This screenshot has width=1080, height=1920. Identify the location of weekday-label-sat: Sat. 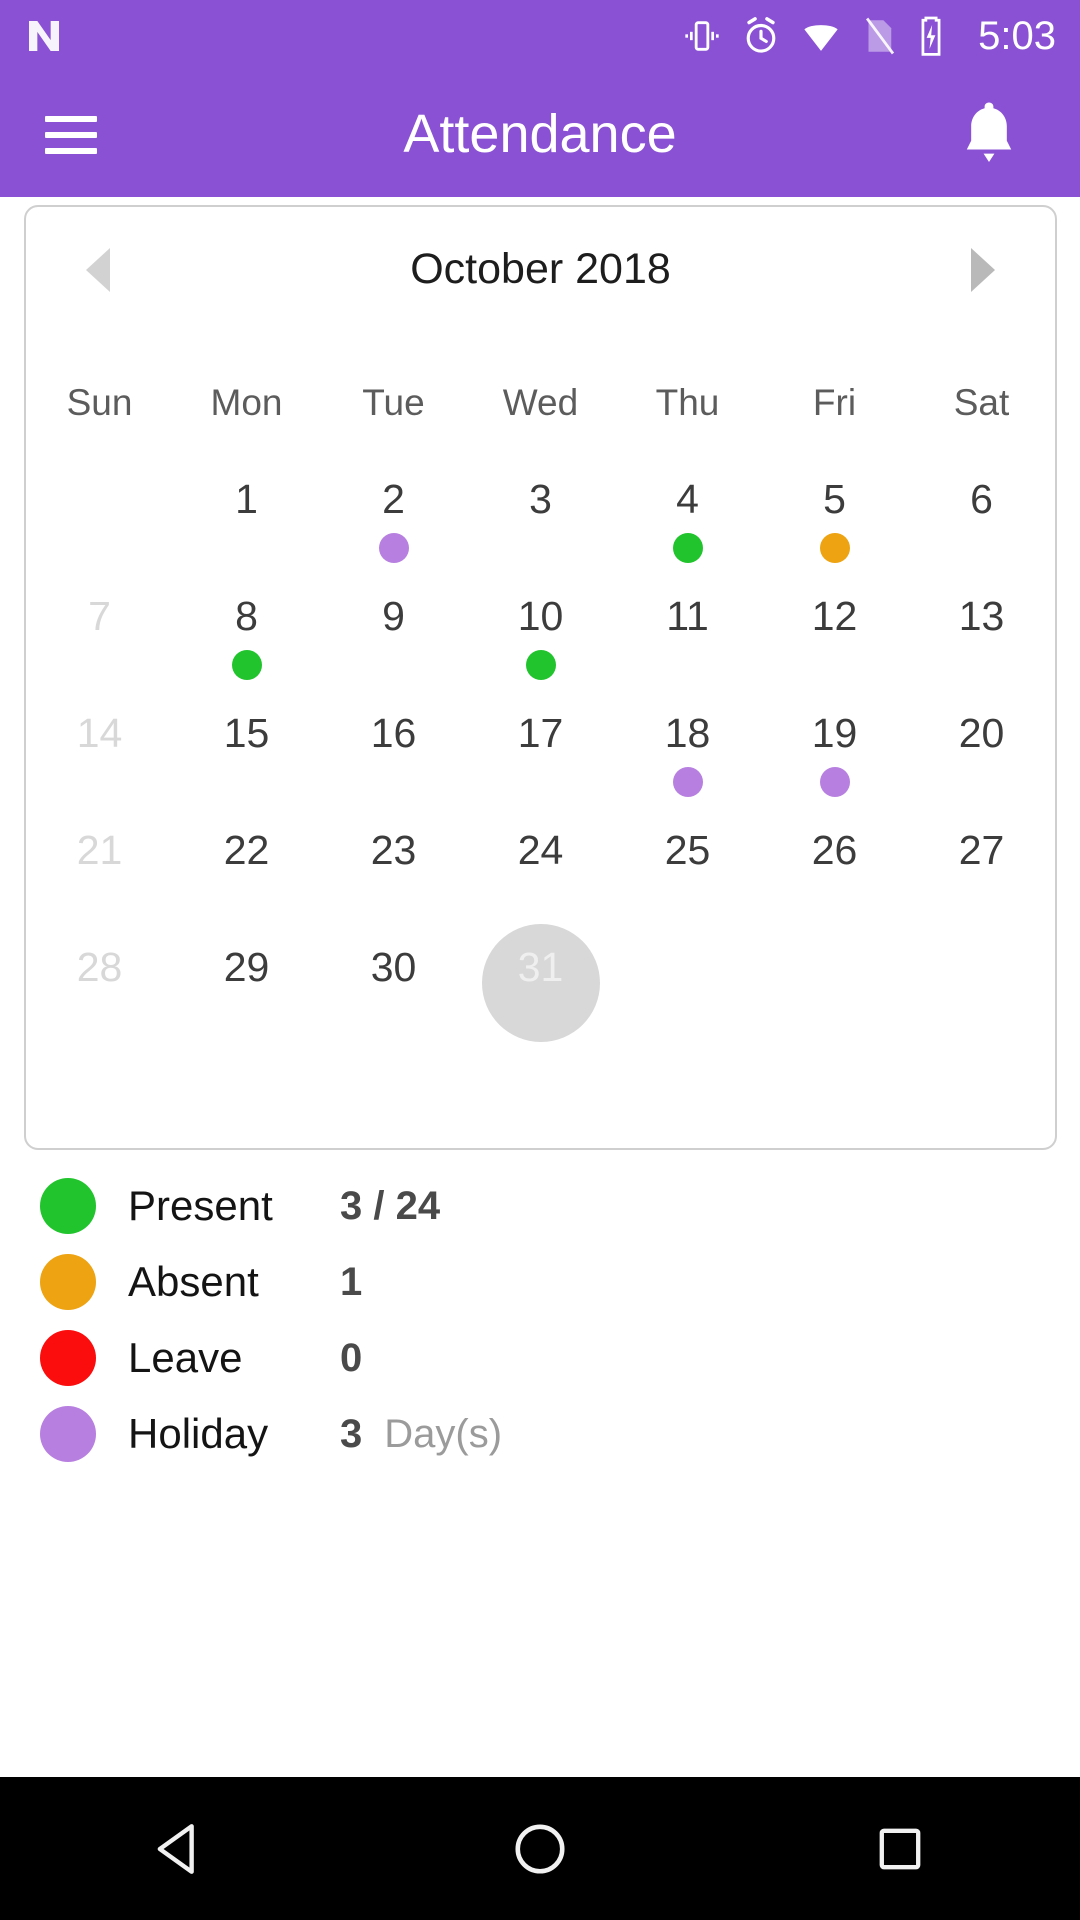
(981, 402).